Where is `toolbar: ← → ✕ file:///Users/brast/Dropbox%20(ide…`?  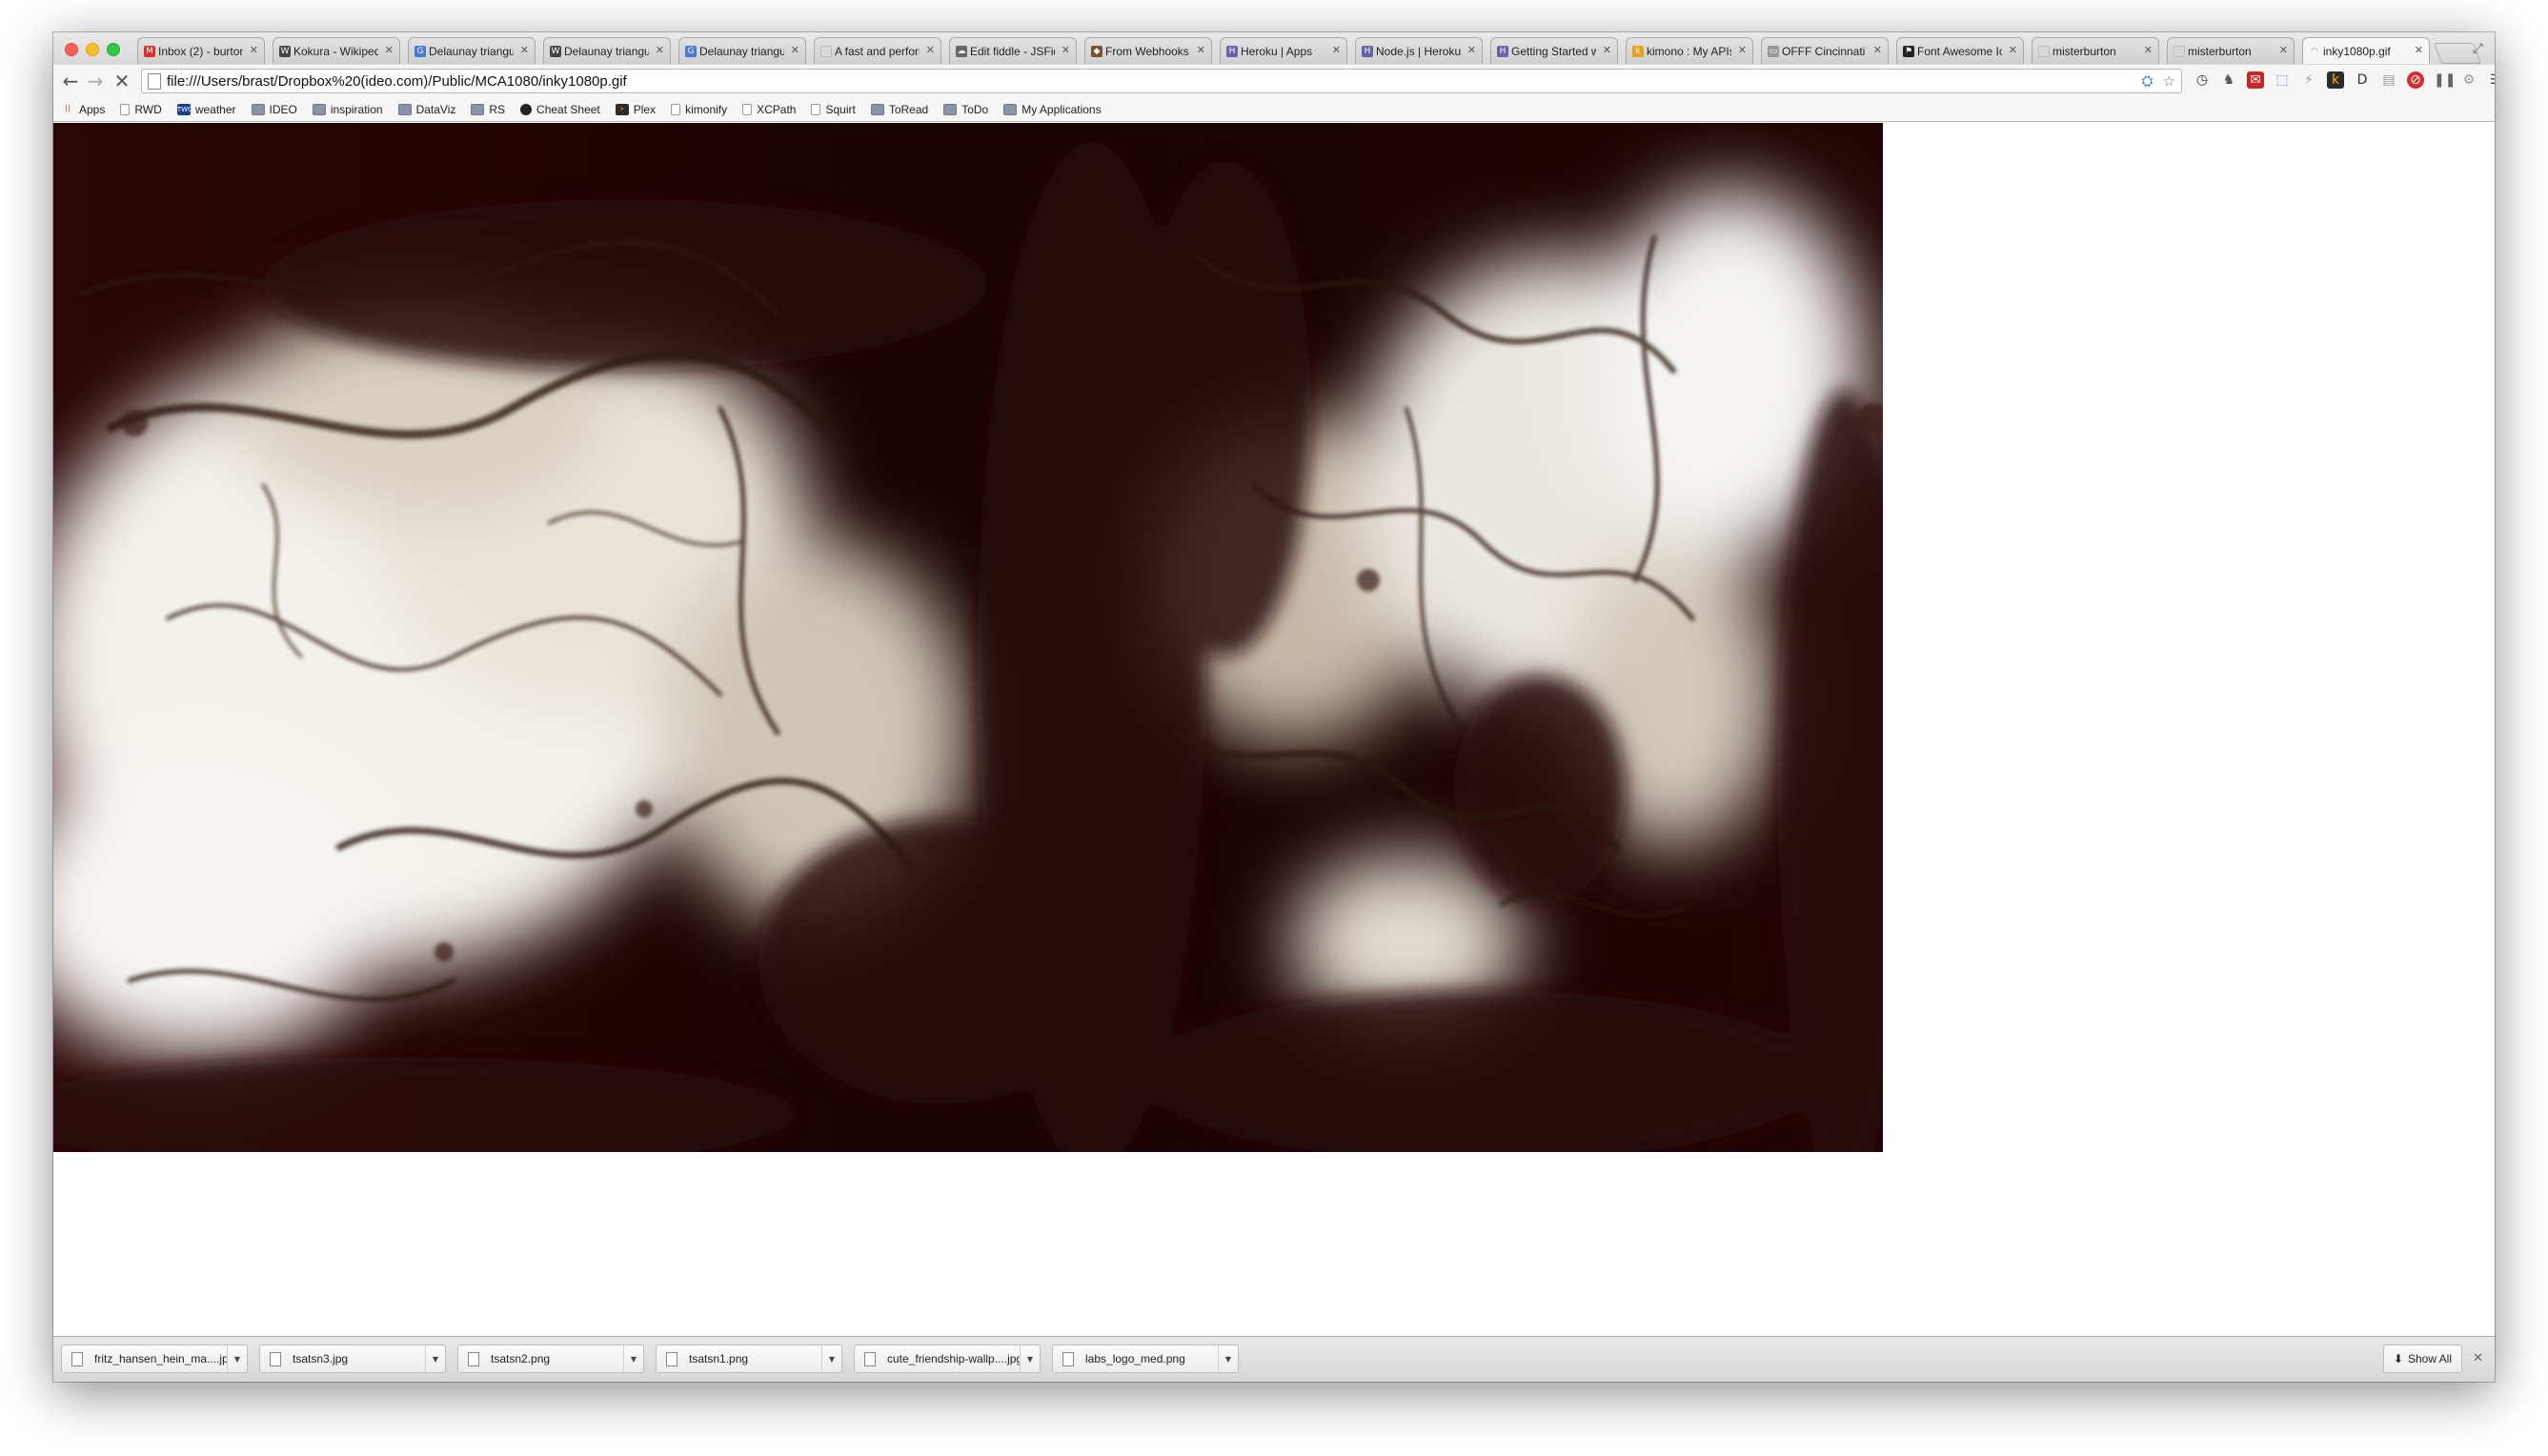
toolbar: ← → ✕ file:///Users/brast/Dropbox%20(ide… is located at coordinates (1274, 81).